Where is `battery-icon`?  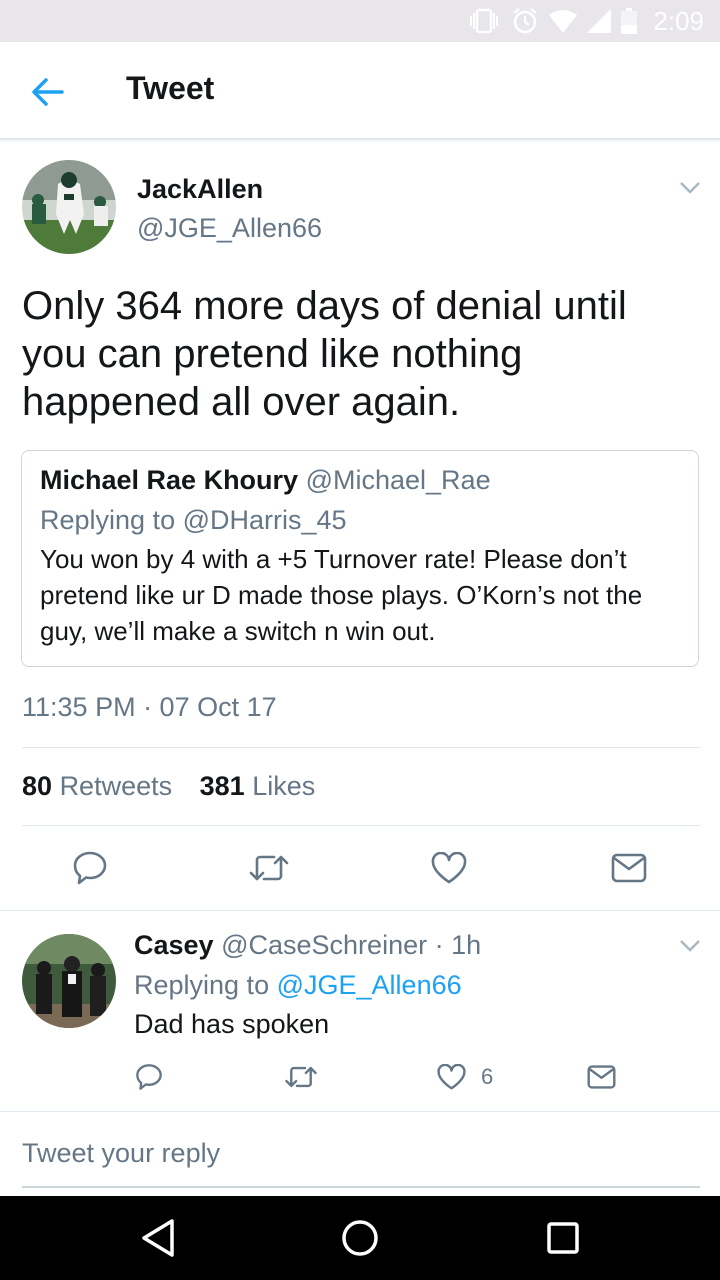 battery-icon is located at coordinates (629, 21).